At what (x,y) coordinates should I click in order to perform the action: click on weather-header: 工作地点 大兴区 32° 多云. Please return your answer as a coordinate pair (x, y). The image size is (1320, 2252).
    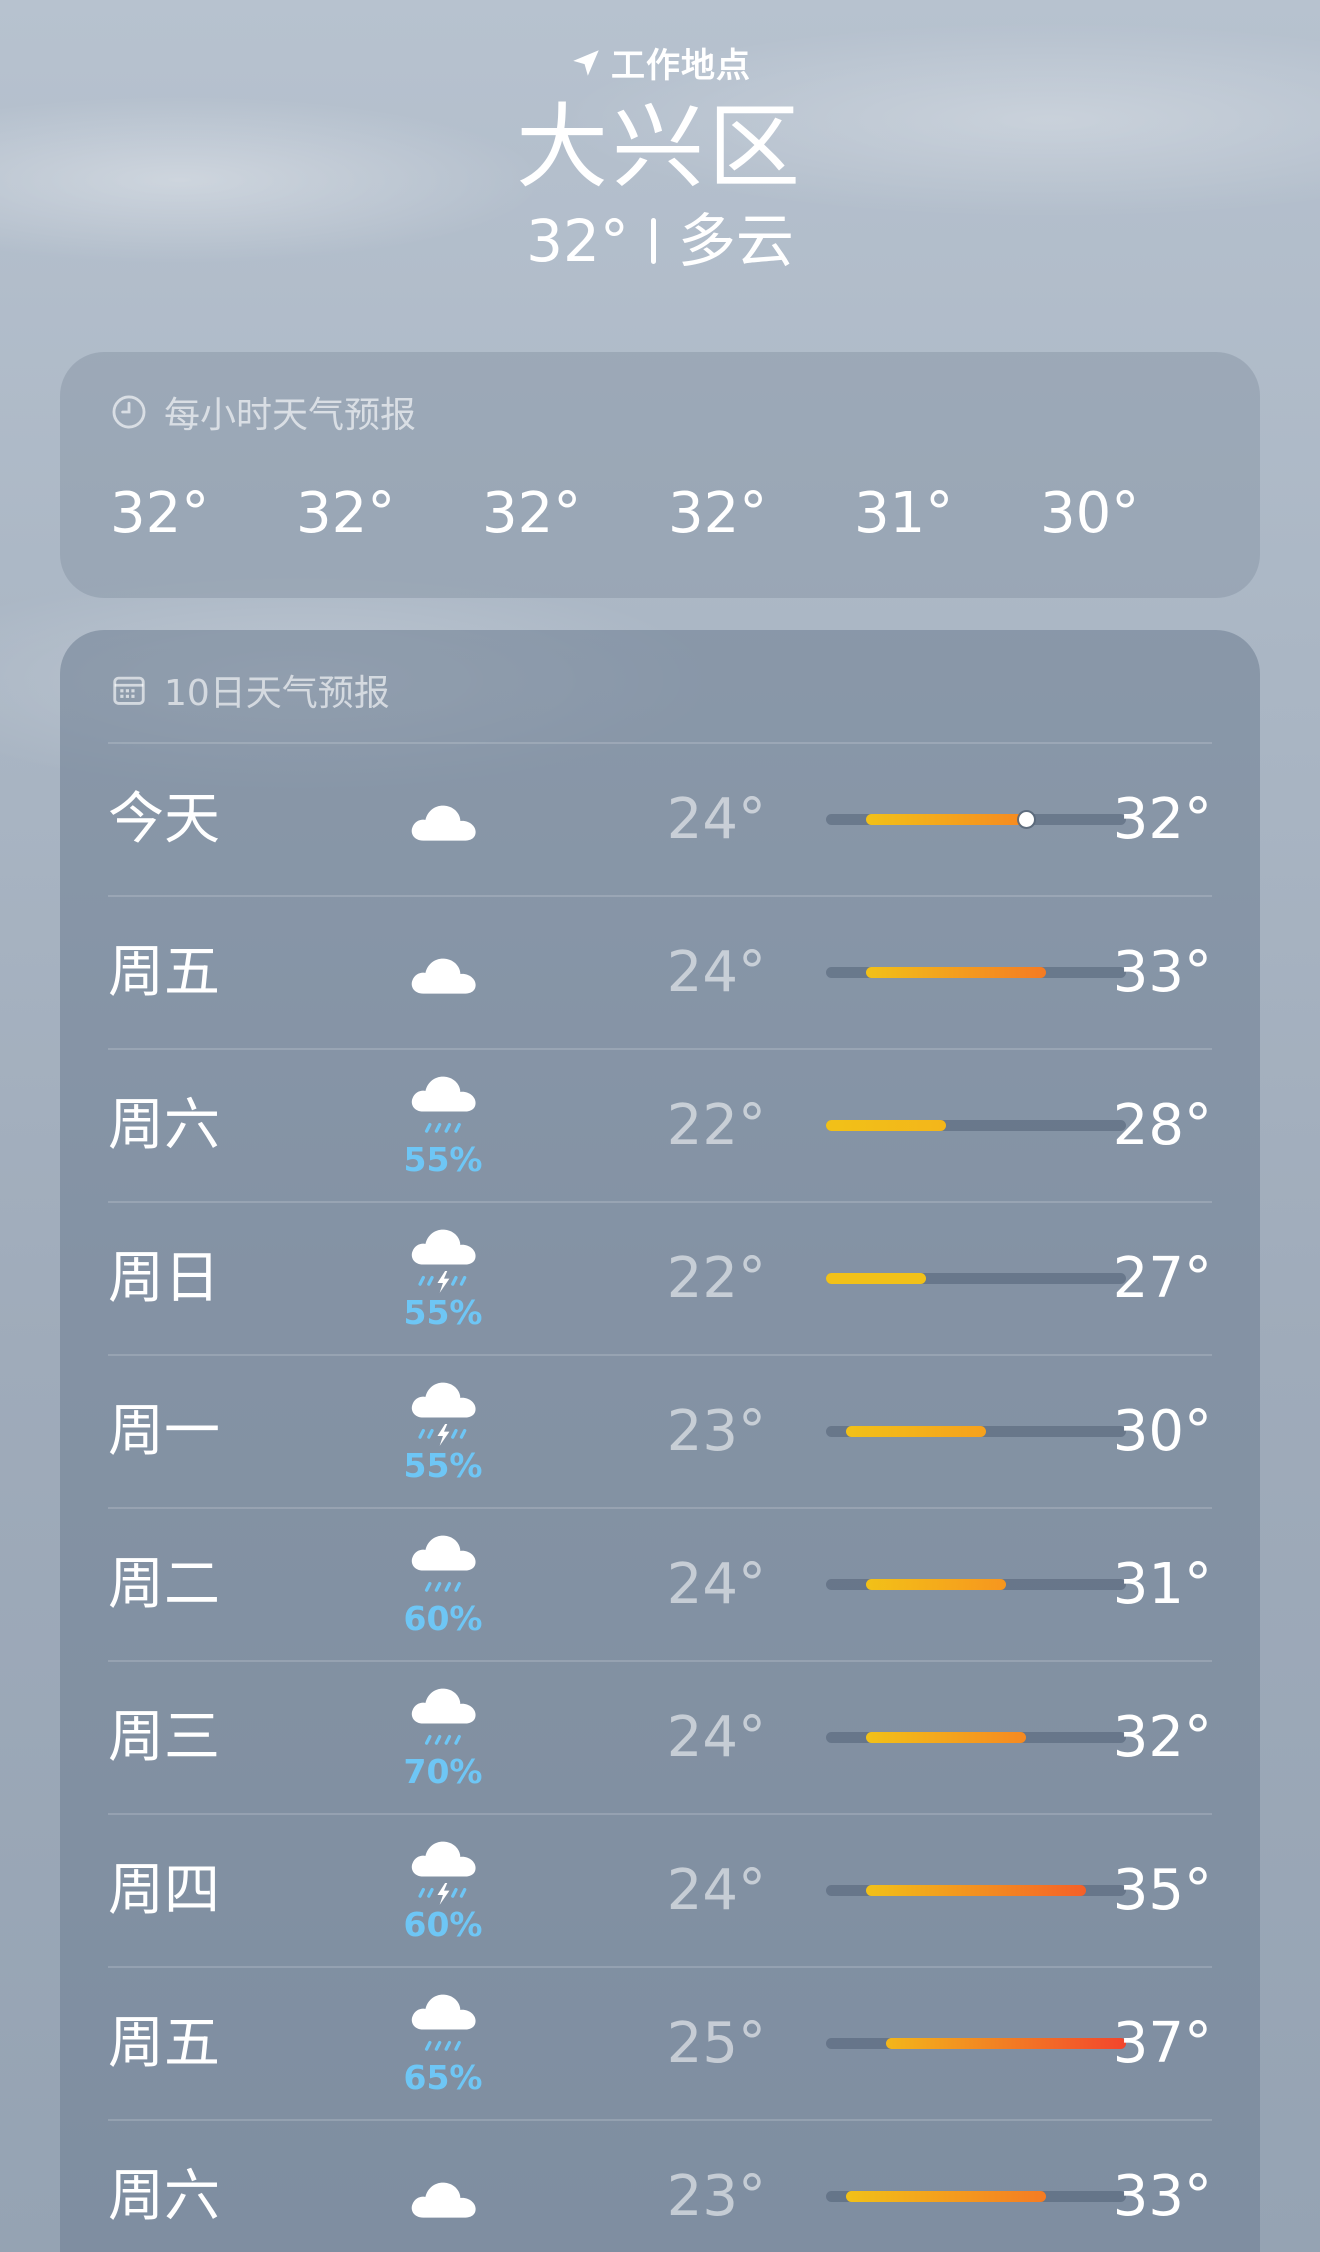
    Looking at the image, I should click on (660, 160).